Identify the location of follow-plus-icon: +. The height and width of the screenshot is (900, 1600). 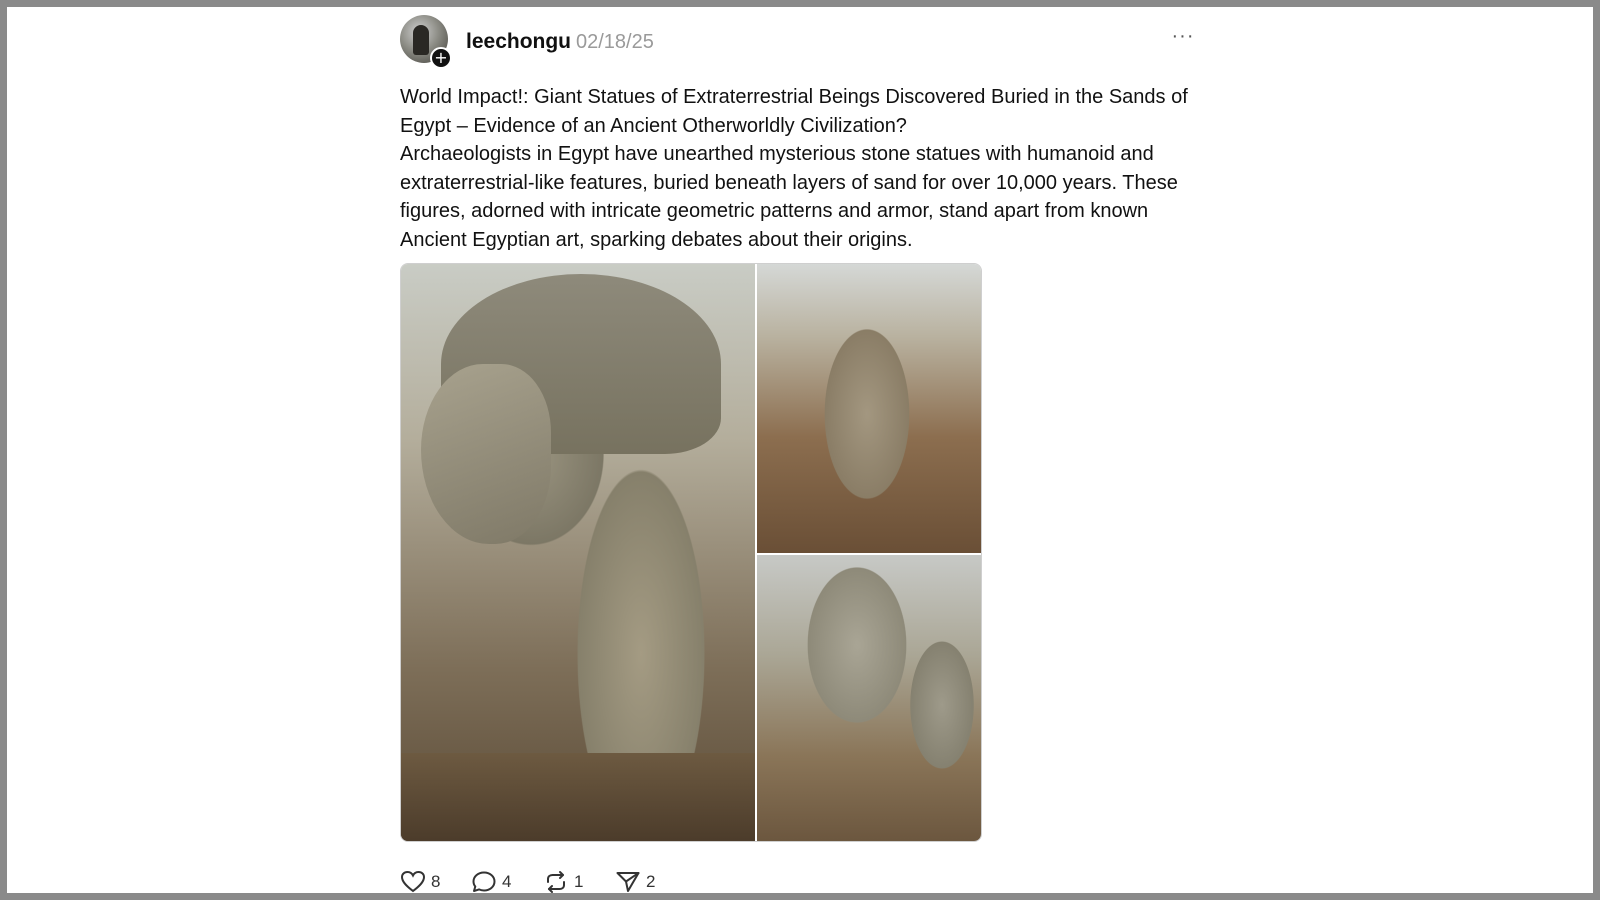
(441, 58).